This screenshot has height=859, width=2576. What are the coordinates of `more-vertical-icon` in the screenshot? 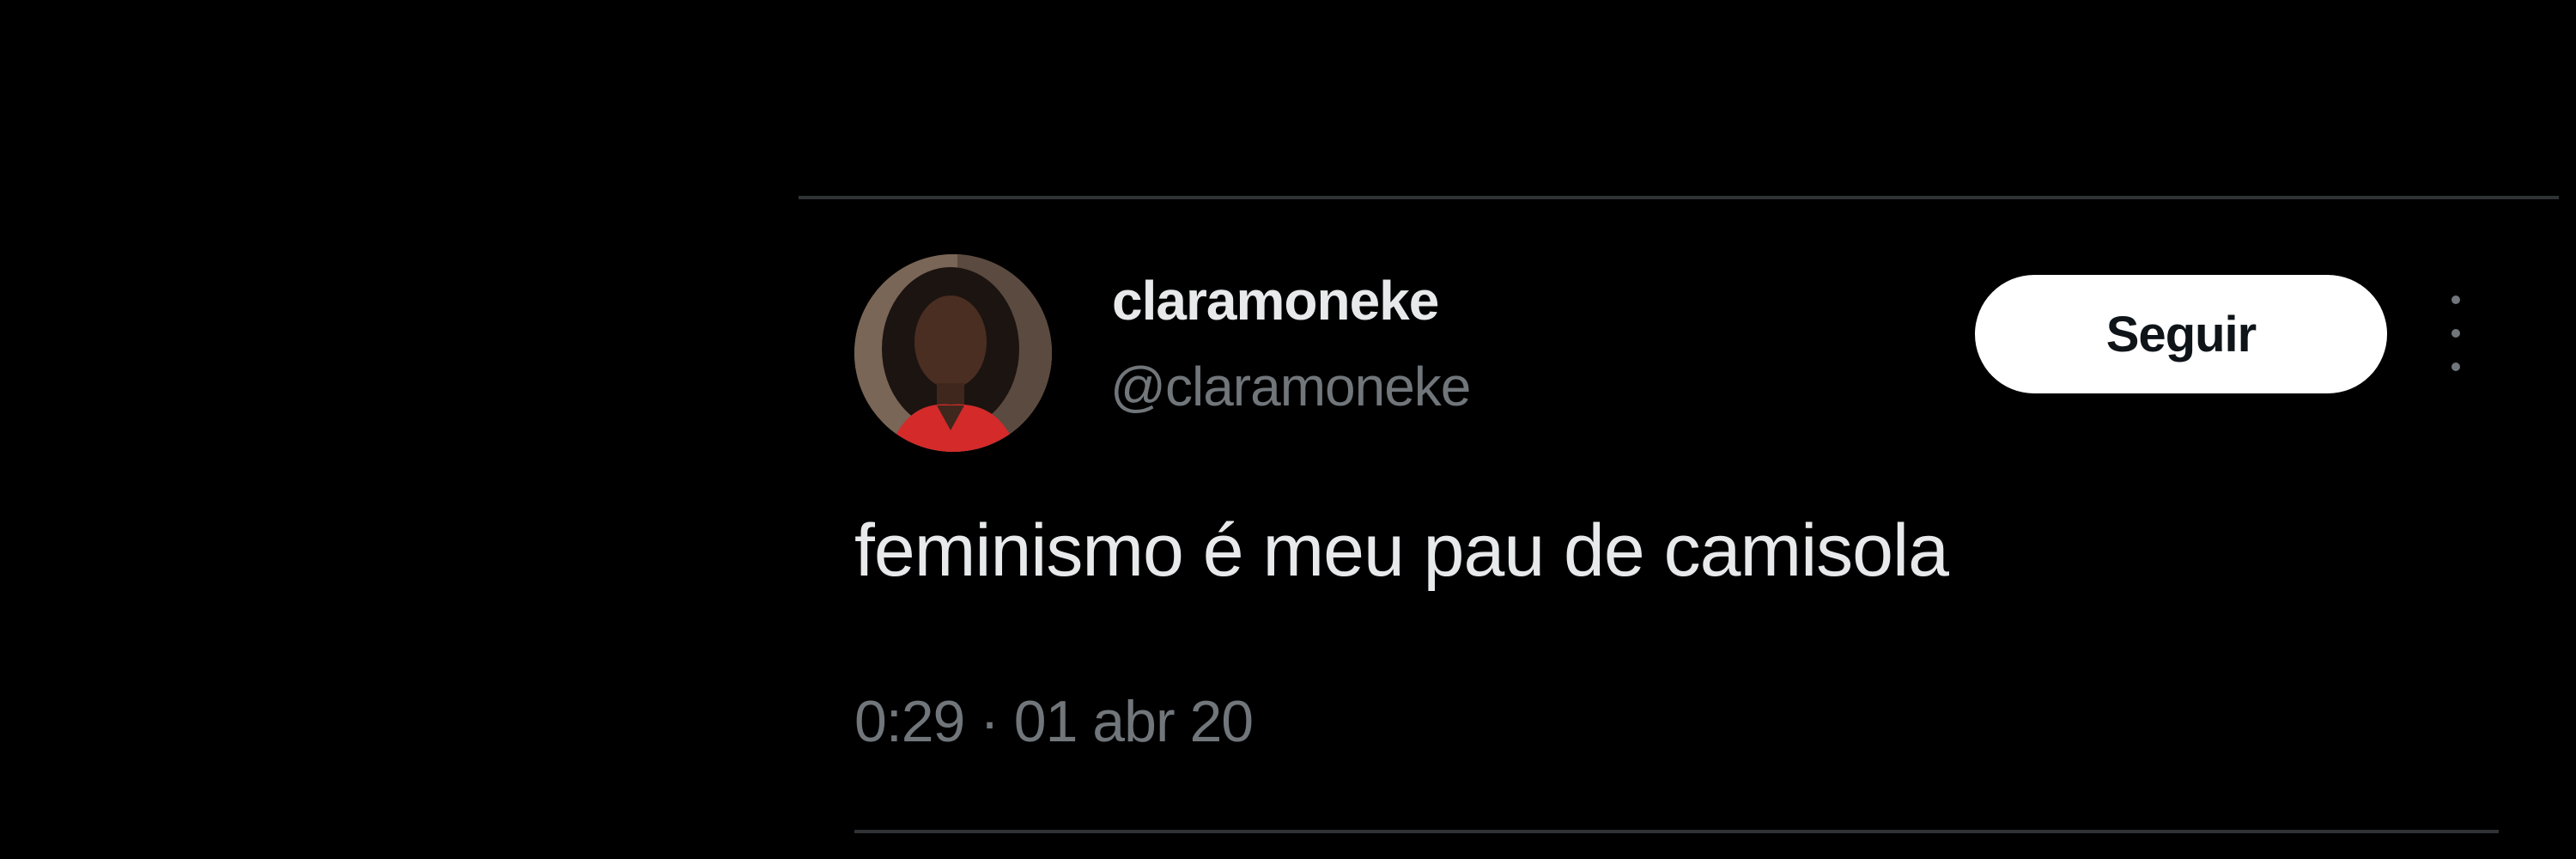 It's located at (2456, 333).